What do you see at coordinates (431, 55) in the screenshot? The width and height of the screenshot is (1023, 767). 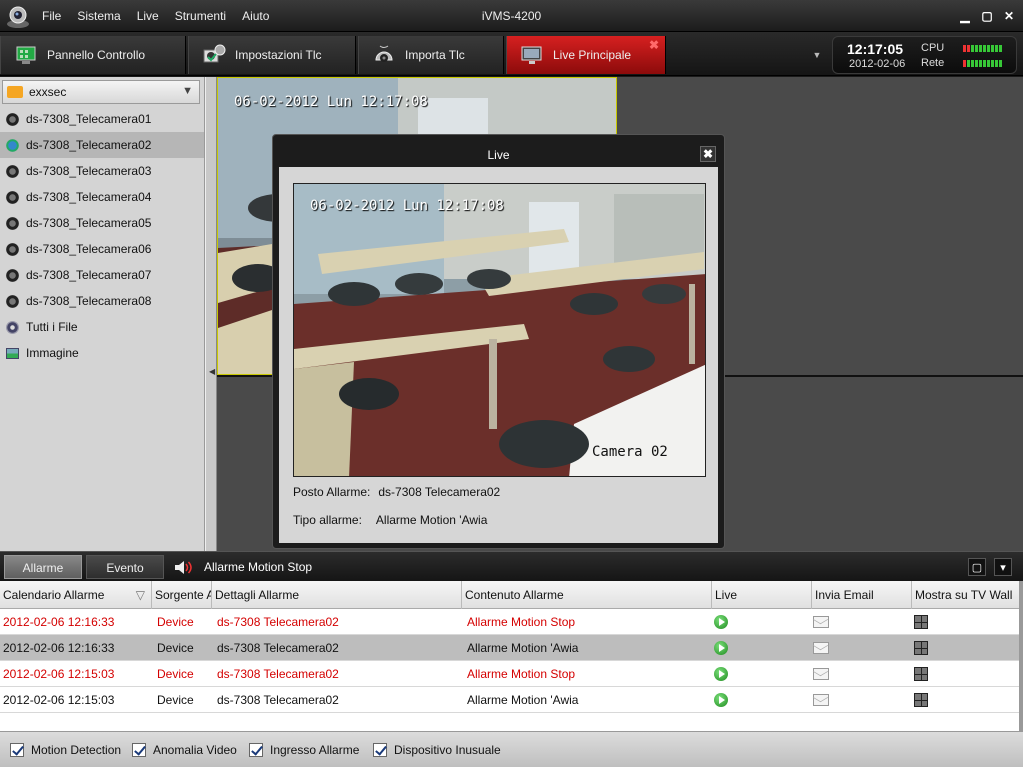 I see `tab-importa-tlc: Importa Tlc` at bounding box center [431, 55].